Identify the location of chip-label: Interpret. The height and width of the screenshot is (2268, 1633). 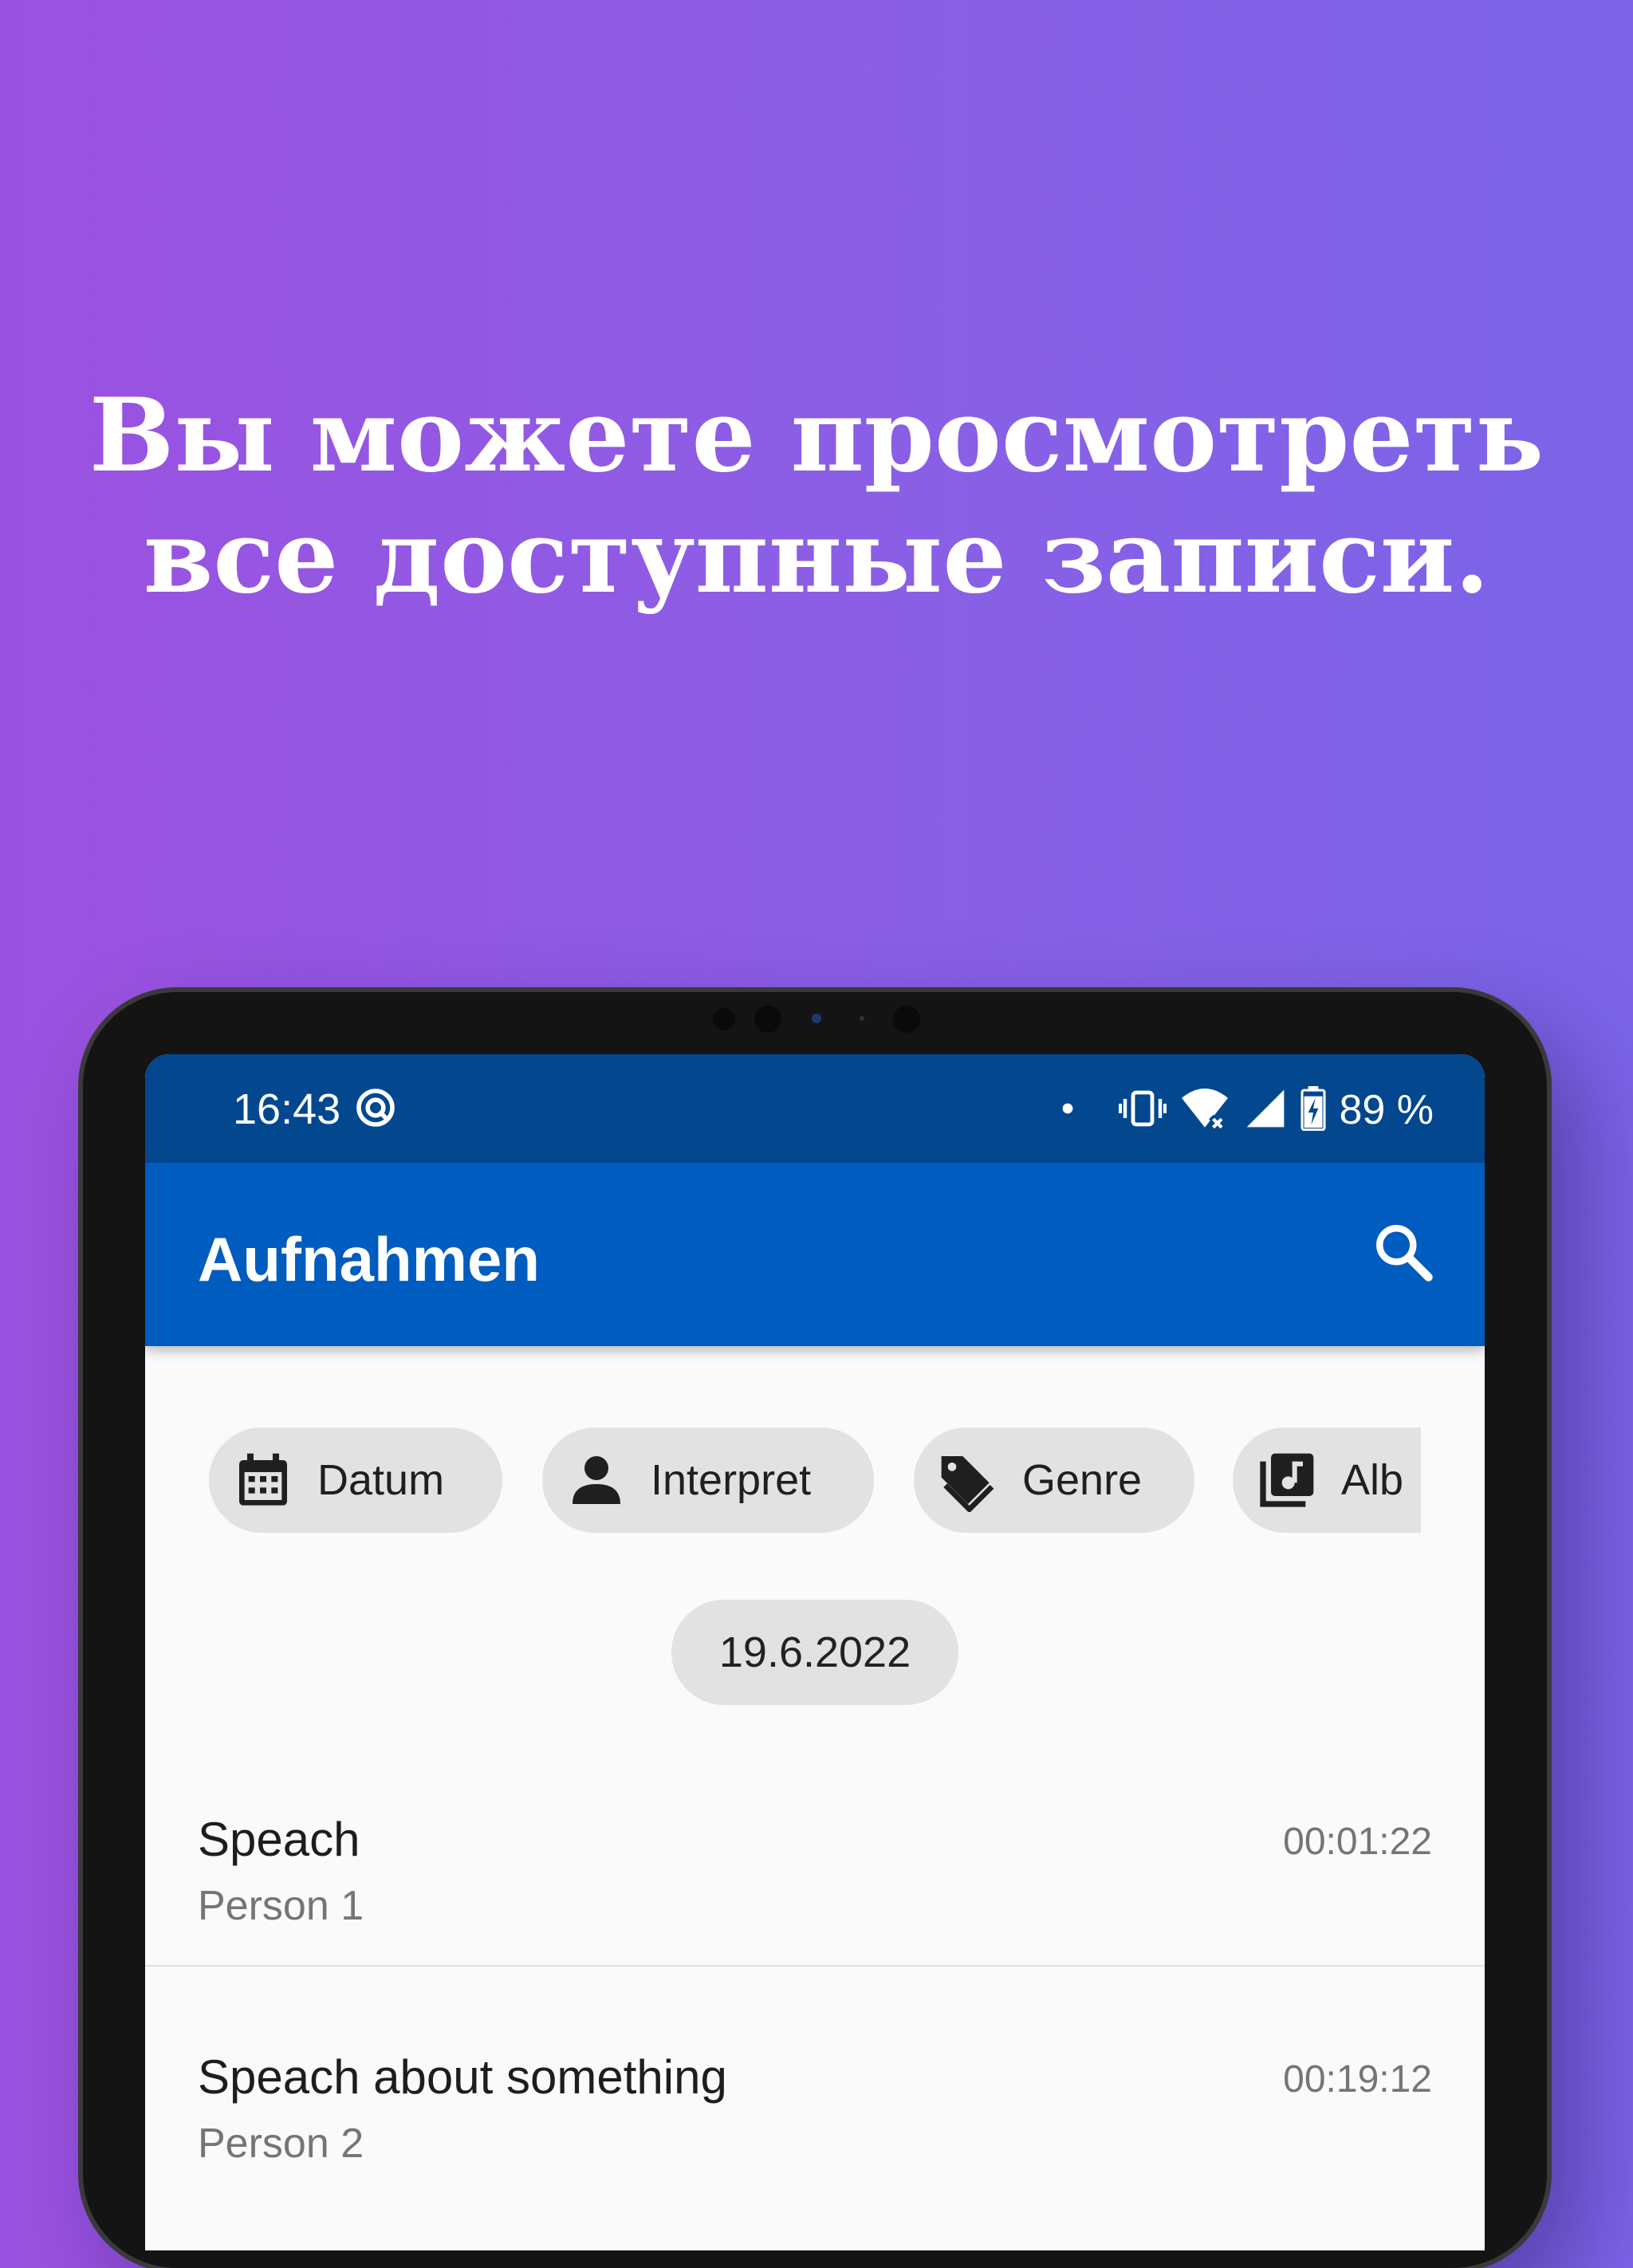
(731, 1480).